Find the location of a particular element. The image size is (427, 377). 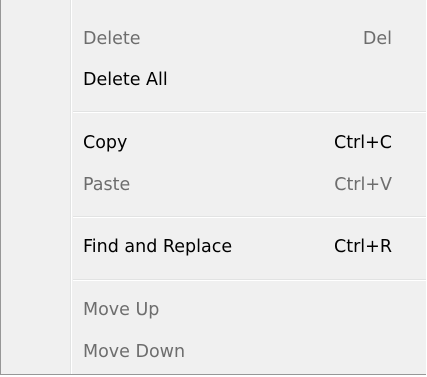

menu-item-label: Paste is located at coordinates (107, 185).